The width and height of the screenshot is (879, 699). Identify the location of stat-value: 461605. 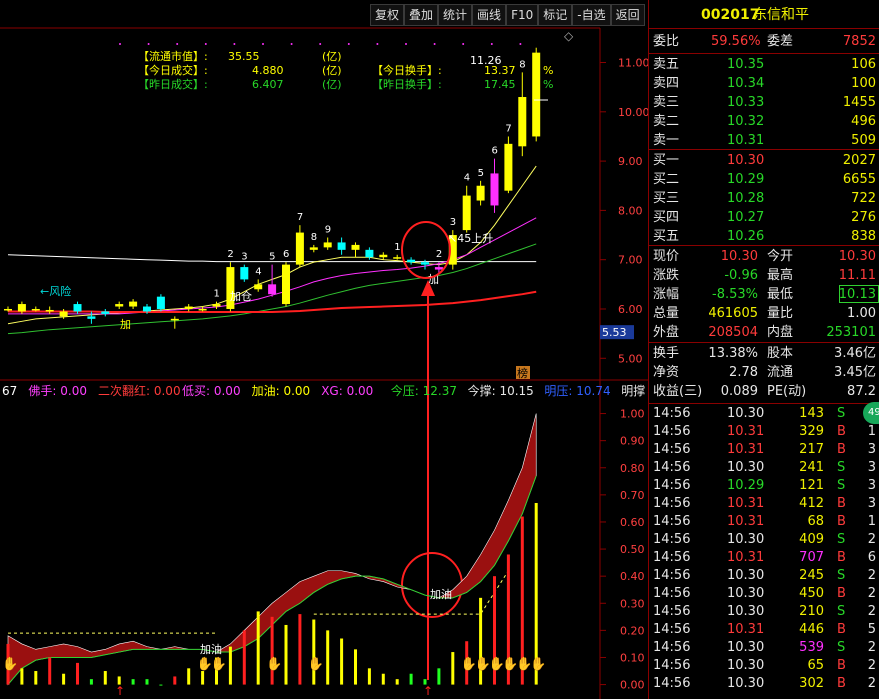
(733, 313).